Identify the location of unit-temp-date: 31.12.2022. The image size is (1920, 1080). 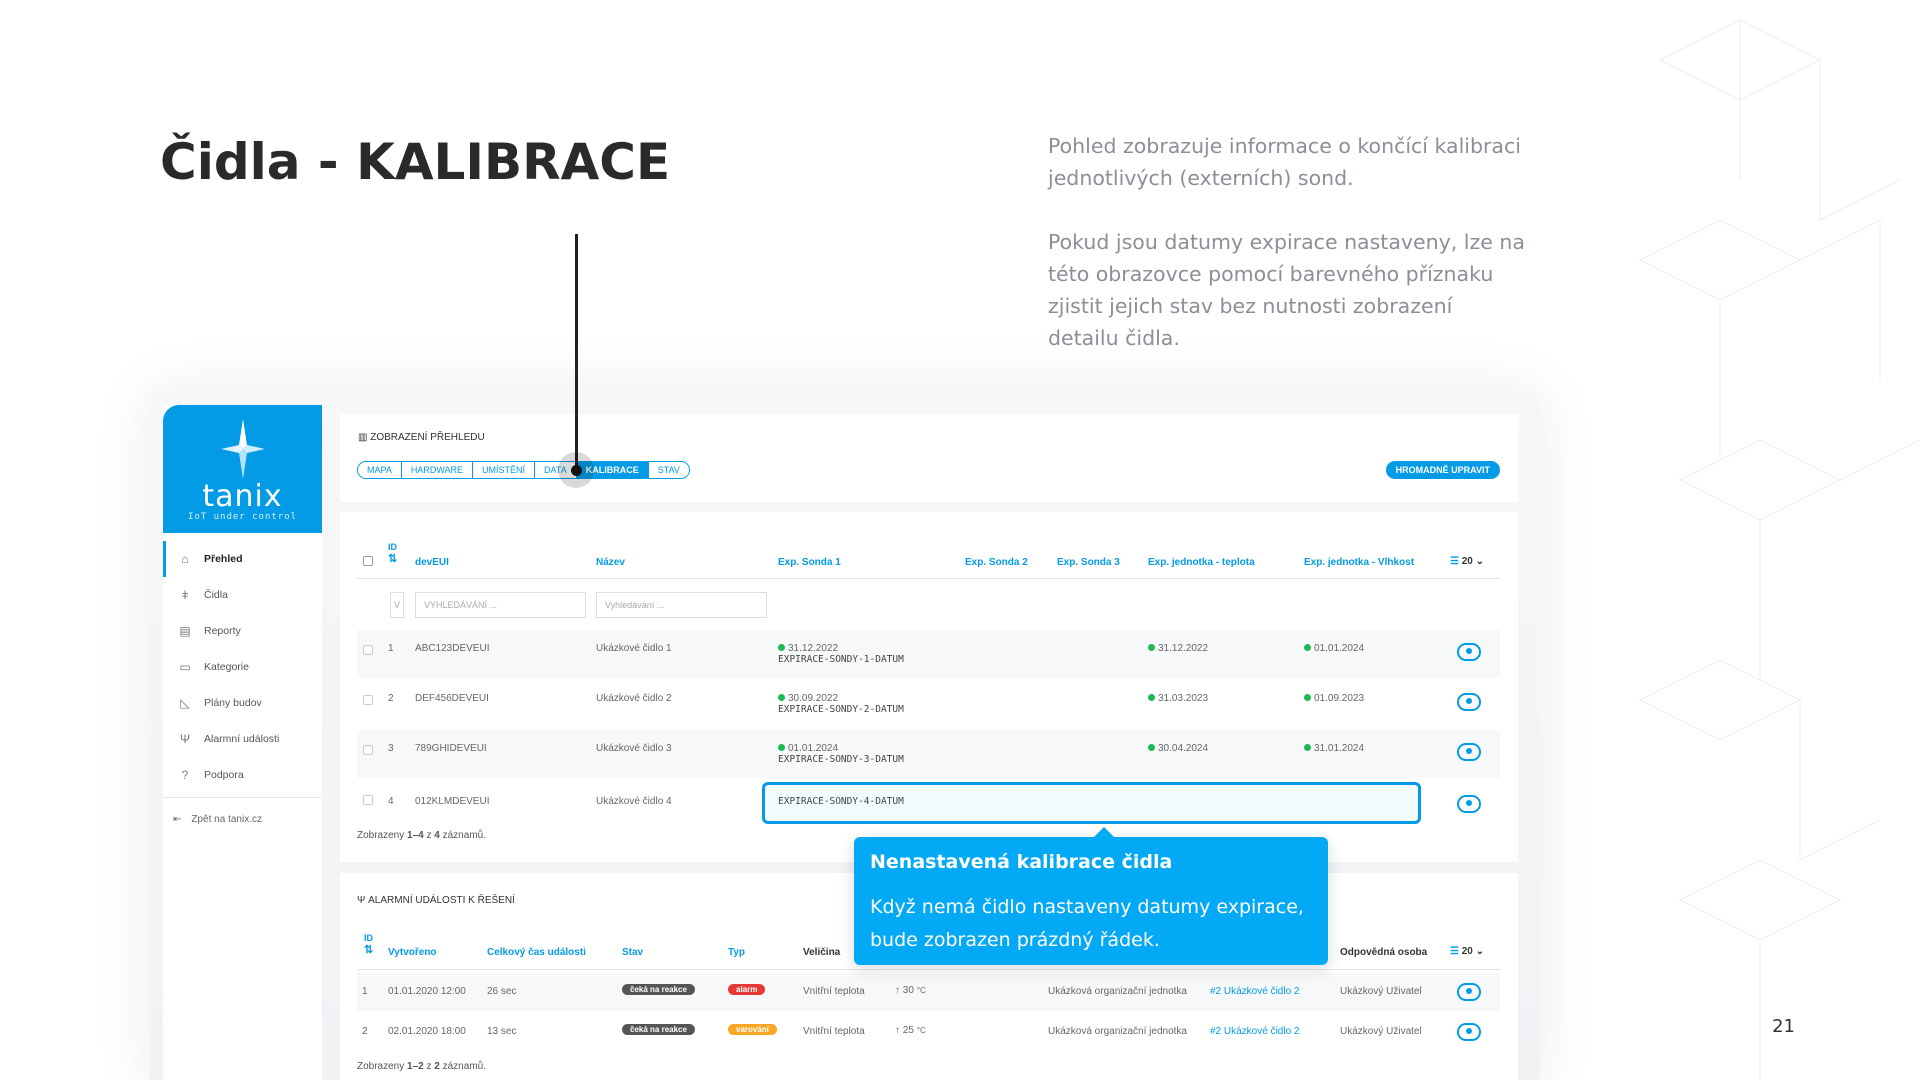
(1183, 648).